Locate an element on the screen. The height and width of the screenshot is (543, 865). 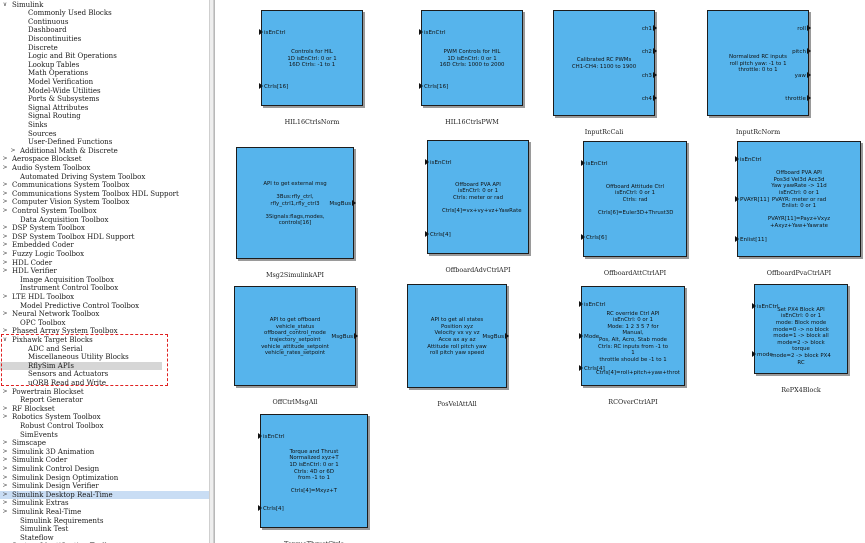
tree-item: > Simulink Extras is located at coordinates (105, 503).